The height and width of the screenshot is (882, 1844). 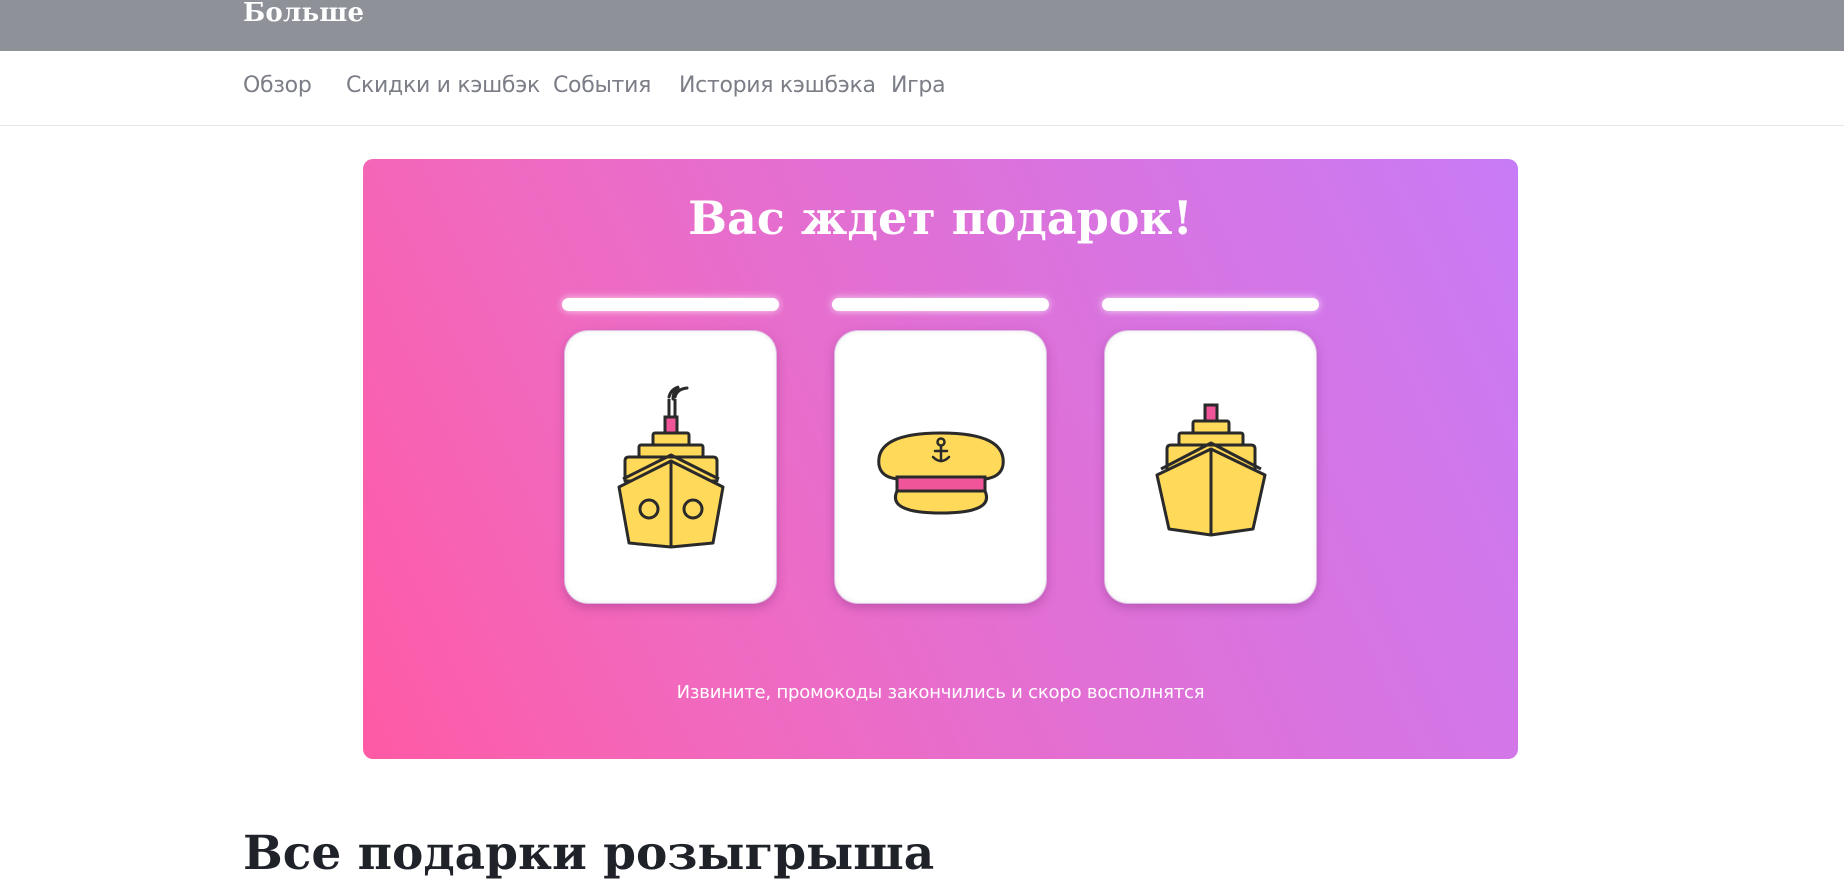 I want to click on banner-title: Вас ждет подарок!, so click(x=940, y=218).